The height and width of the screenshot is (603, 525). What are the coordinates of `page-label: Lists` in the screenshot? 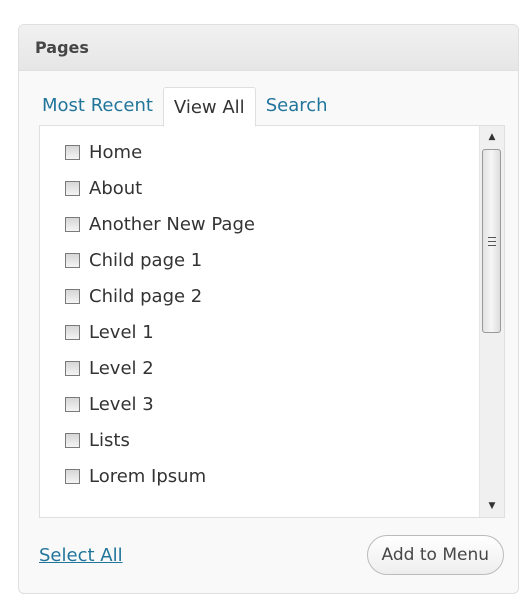 It's located at (109, 440).